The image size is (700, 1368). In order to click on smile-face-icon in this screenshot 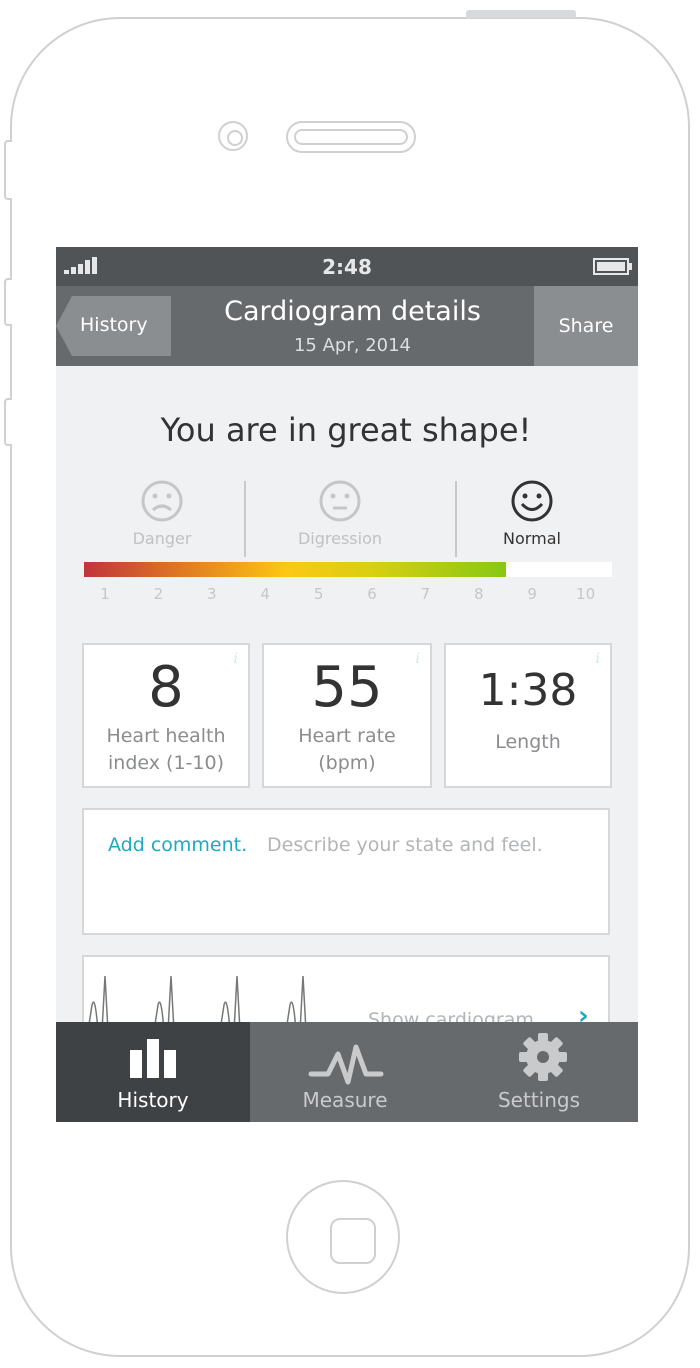, I will do `click(532, 501)`.